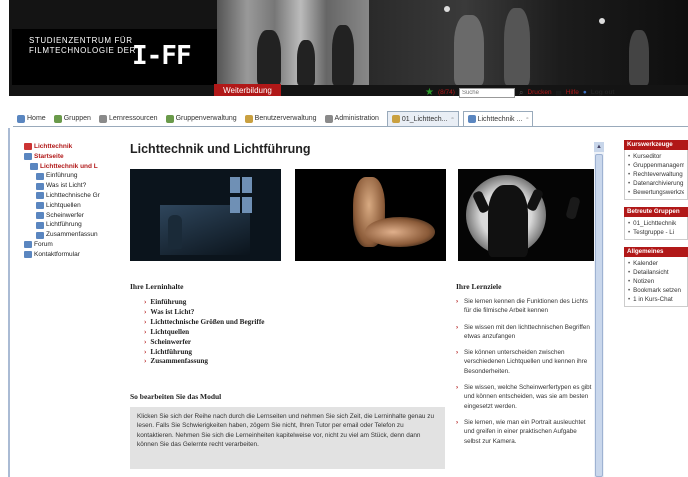  I want to click on bearbeiten-heading: So bearbeiten Sie das Modul, so click(176, 396).